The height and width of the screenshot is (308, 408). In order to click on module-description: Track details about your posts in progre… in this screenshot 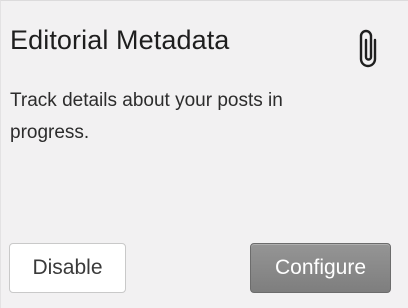, I will do `click(146, 116)`.